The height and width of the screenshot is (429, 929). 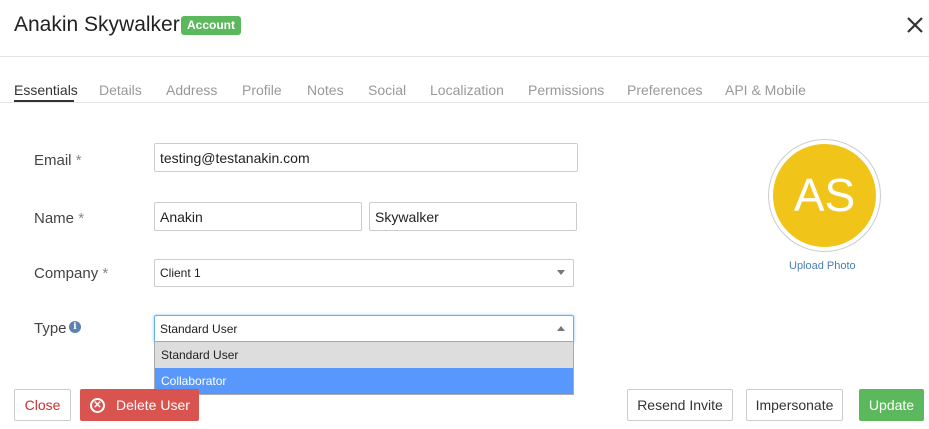 I want to click on type-dropdown-list: Standard User Collaborator, so click(x=364, y=368).